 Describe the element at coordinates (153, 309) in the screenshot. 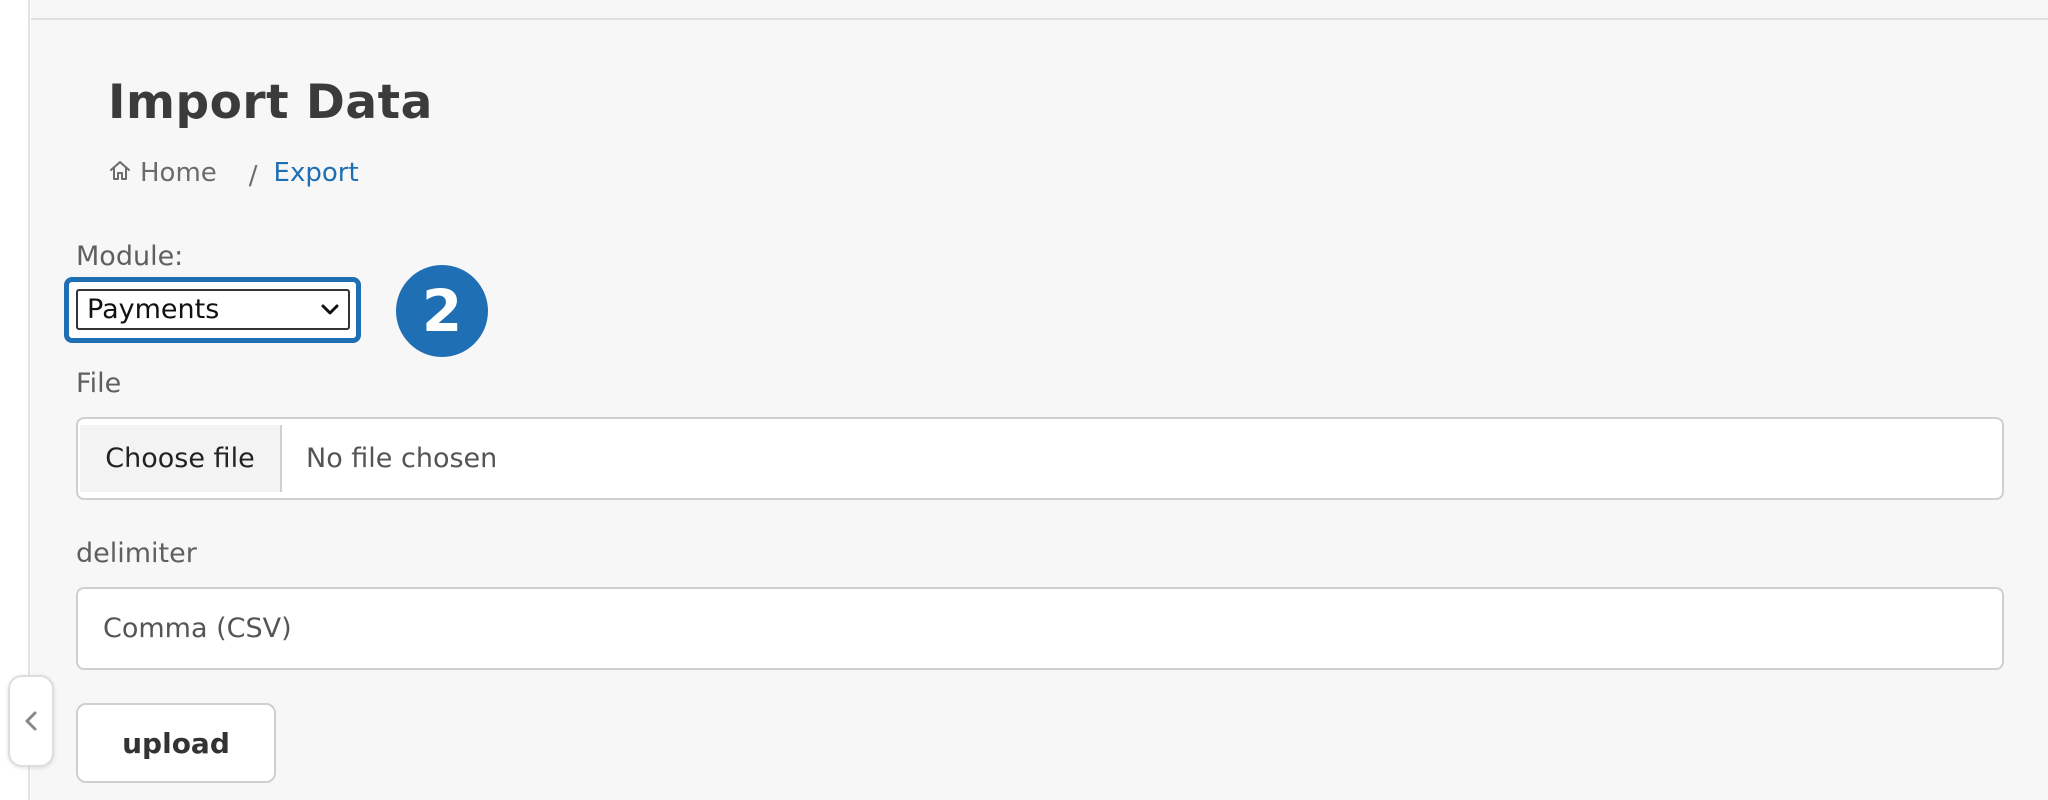

I see `module-select-value: Payments` at that location.